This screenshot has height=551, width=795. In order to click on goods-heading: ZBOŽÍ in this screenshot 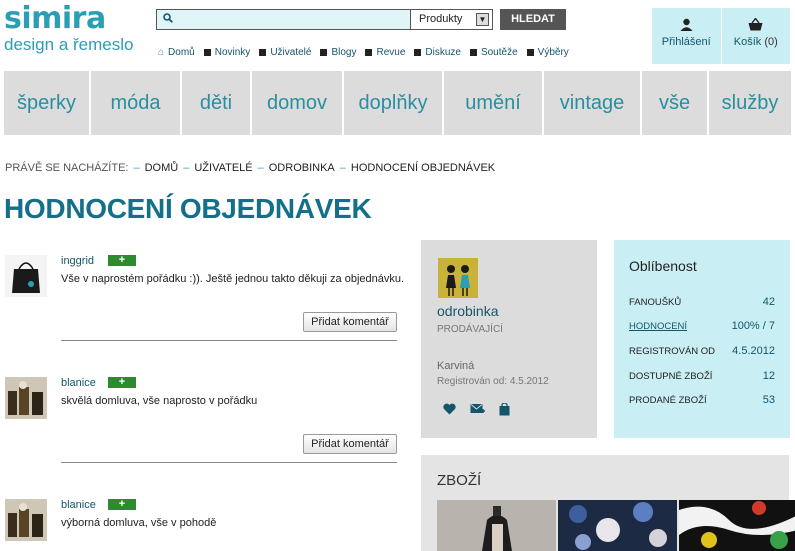, I will do `click(459, 480)`.